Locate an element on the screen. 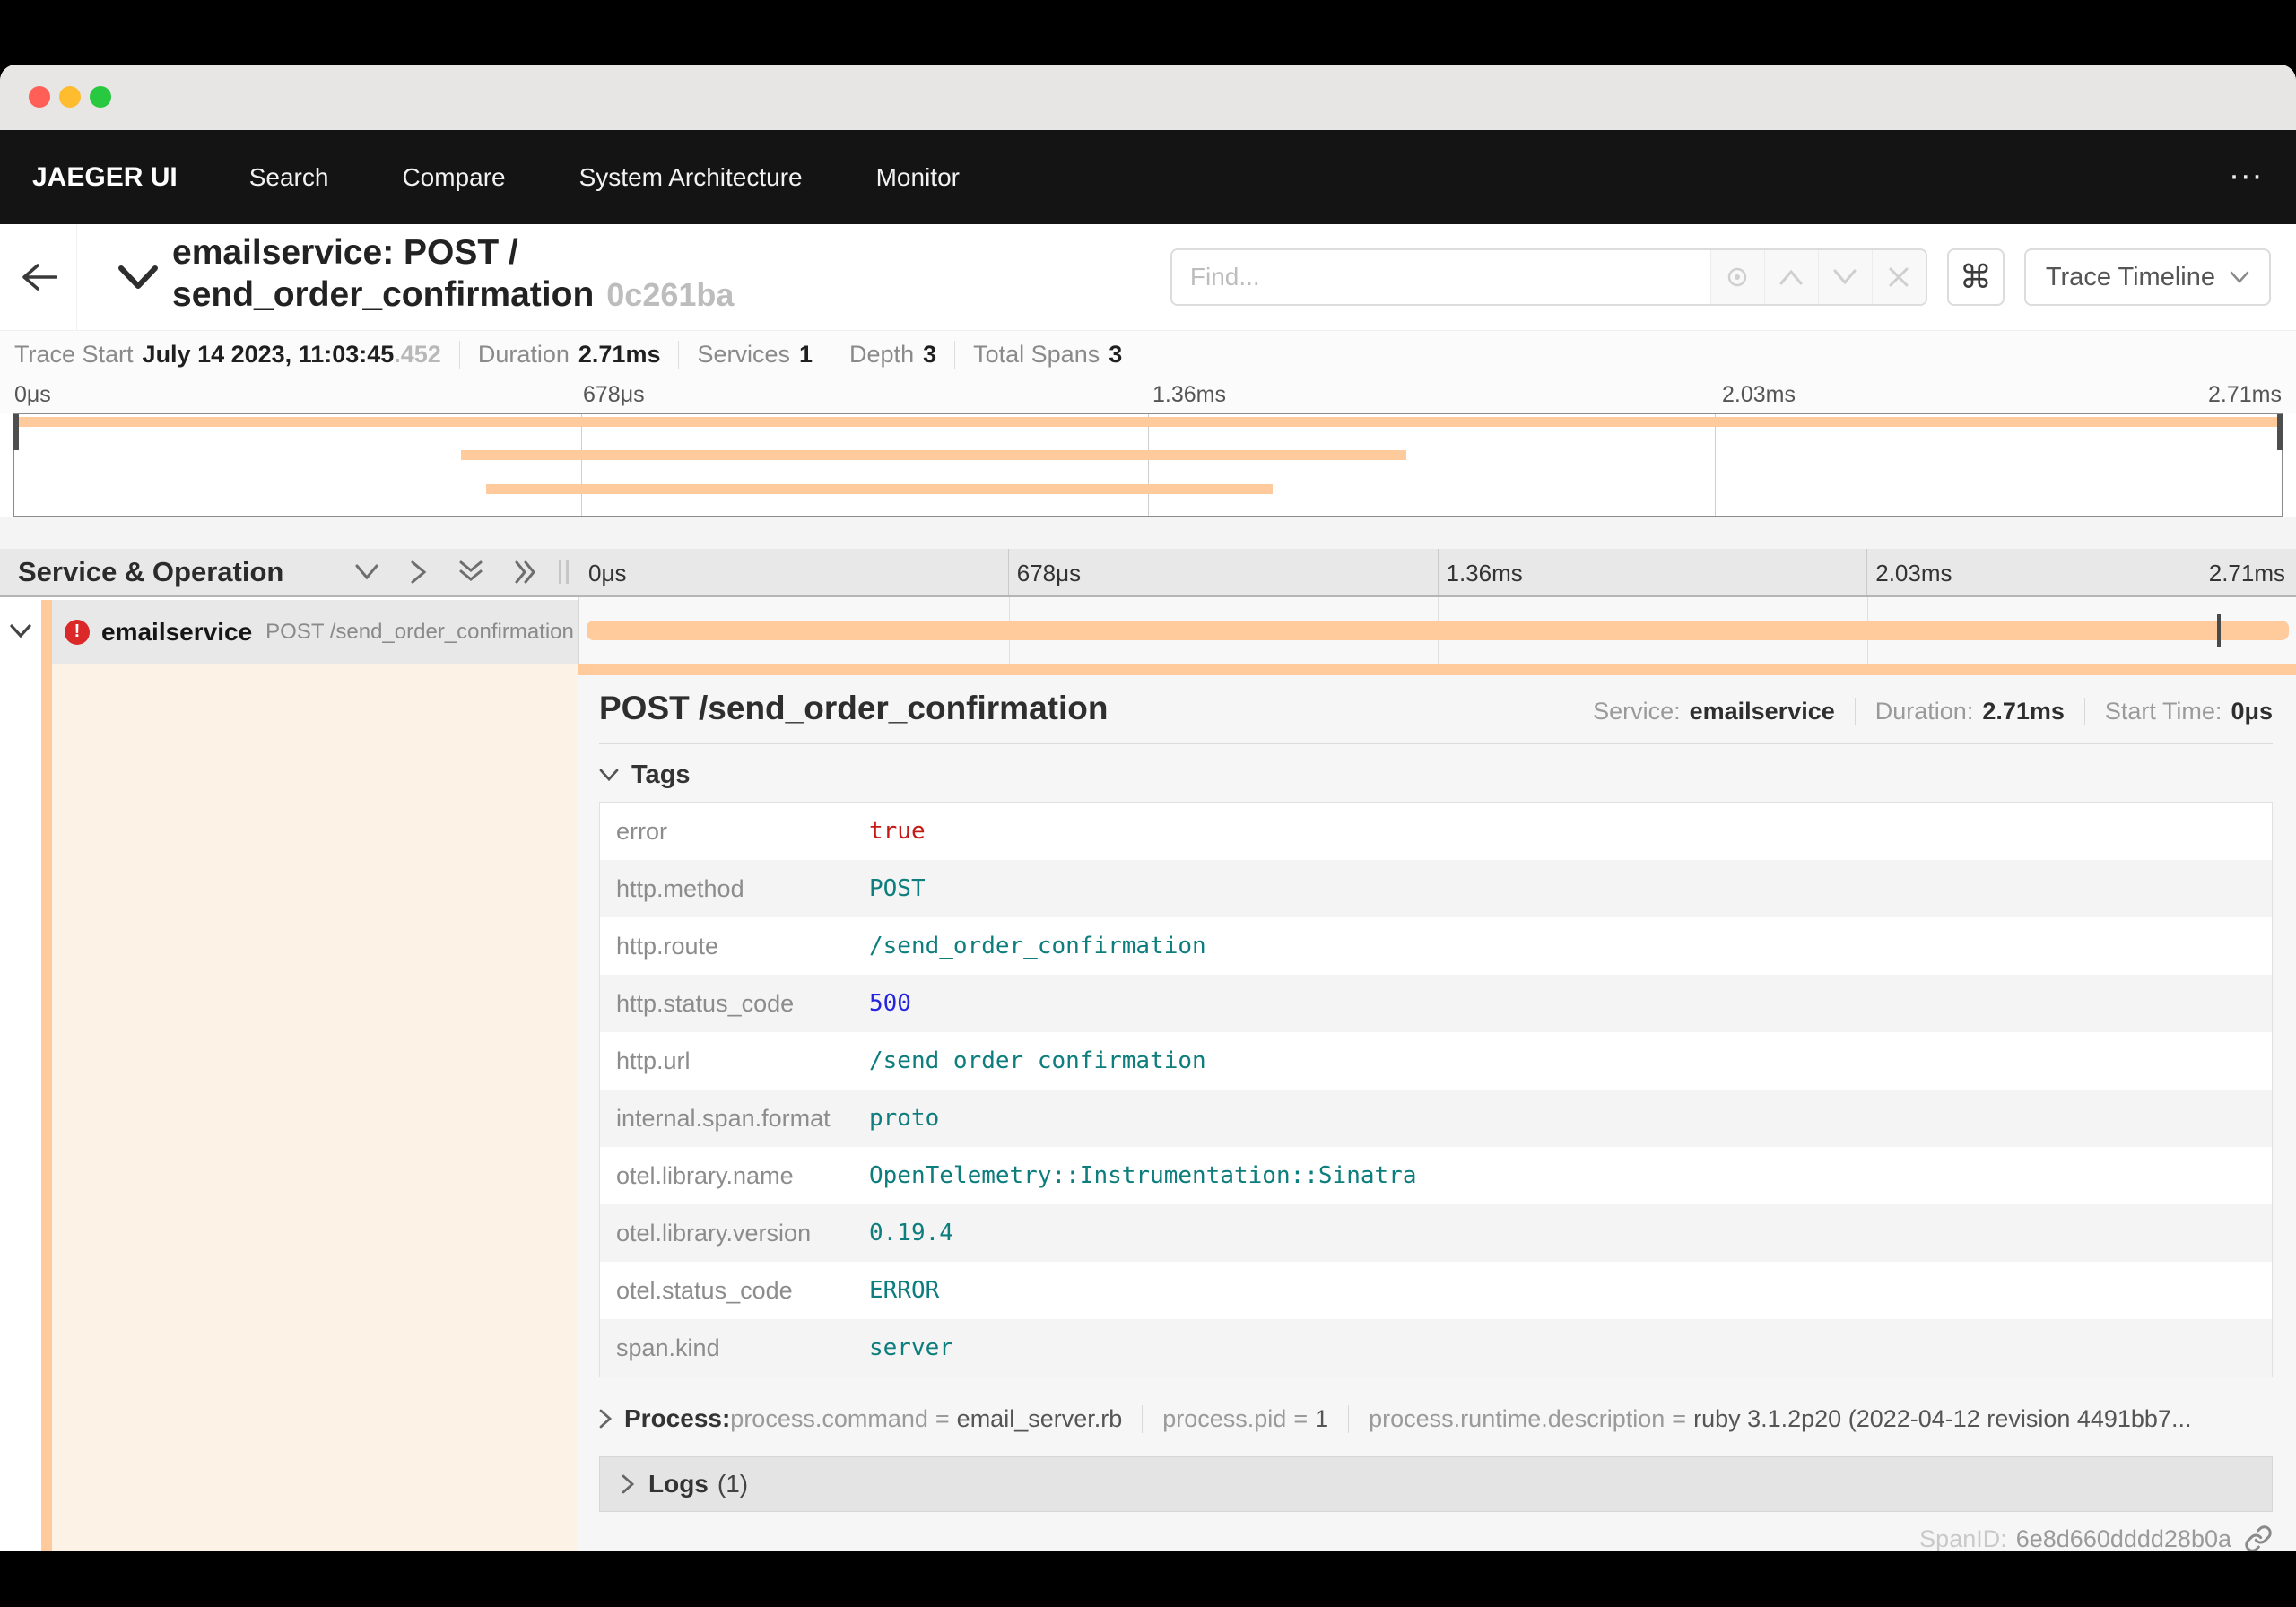  tag-row-http-status-code: http.status_code 500 is located at coordinates (1436, 1003).